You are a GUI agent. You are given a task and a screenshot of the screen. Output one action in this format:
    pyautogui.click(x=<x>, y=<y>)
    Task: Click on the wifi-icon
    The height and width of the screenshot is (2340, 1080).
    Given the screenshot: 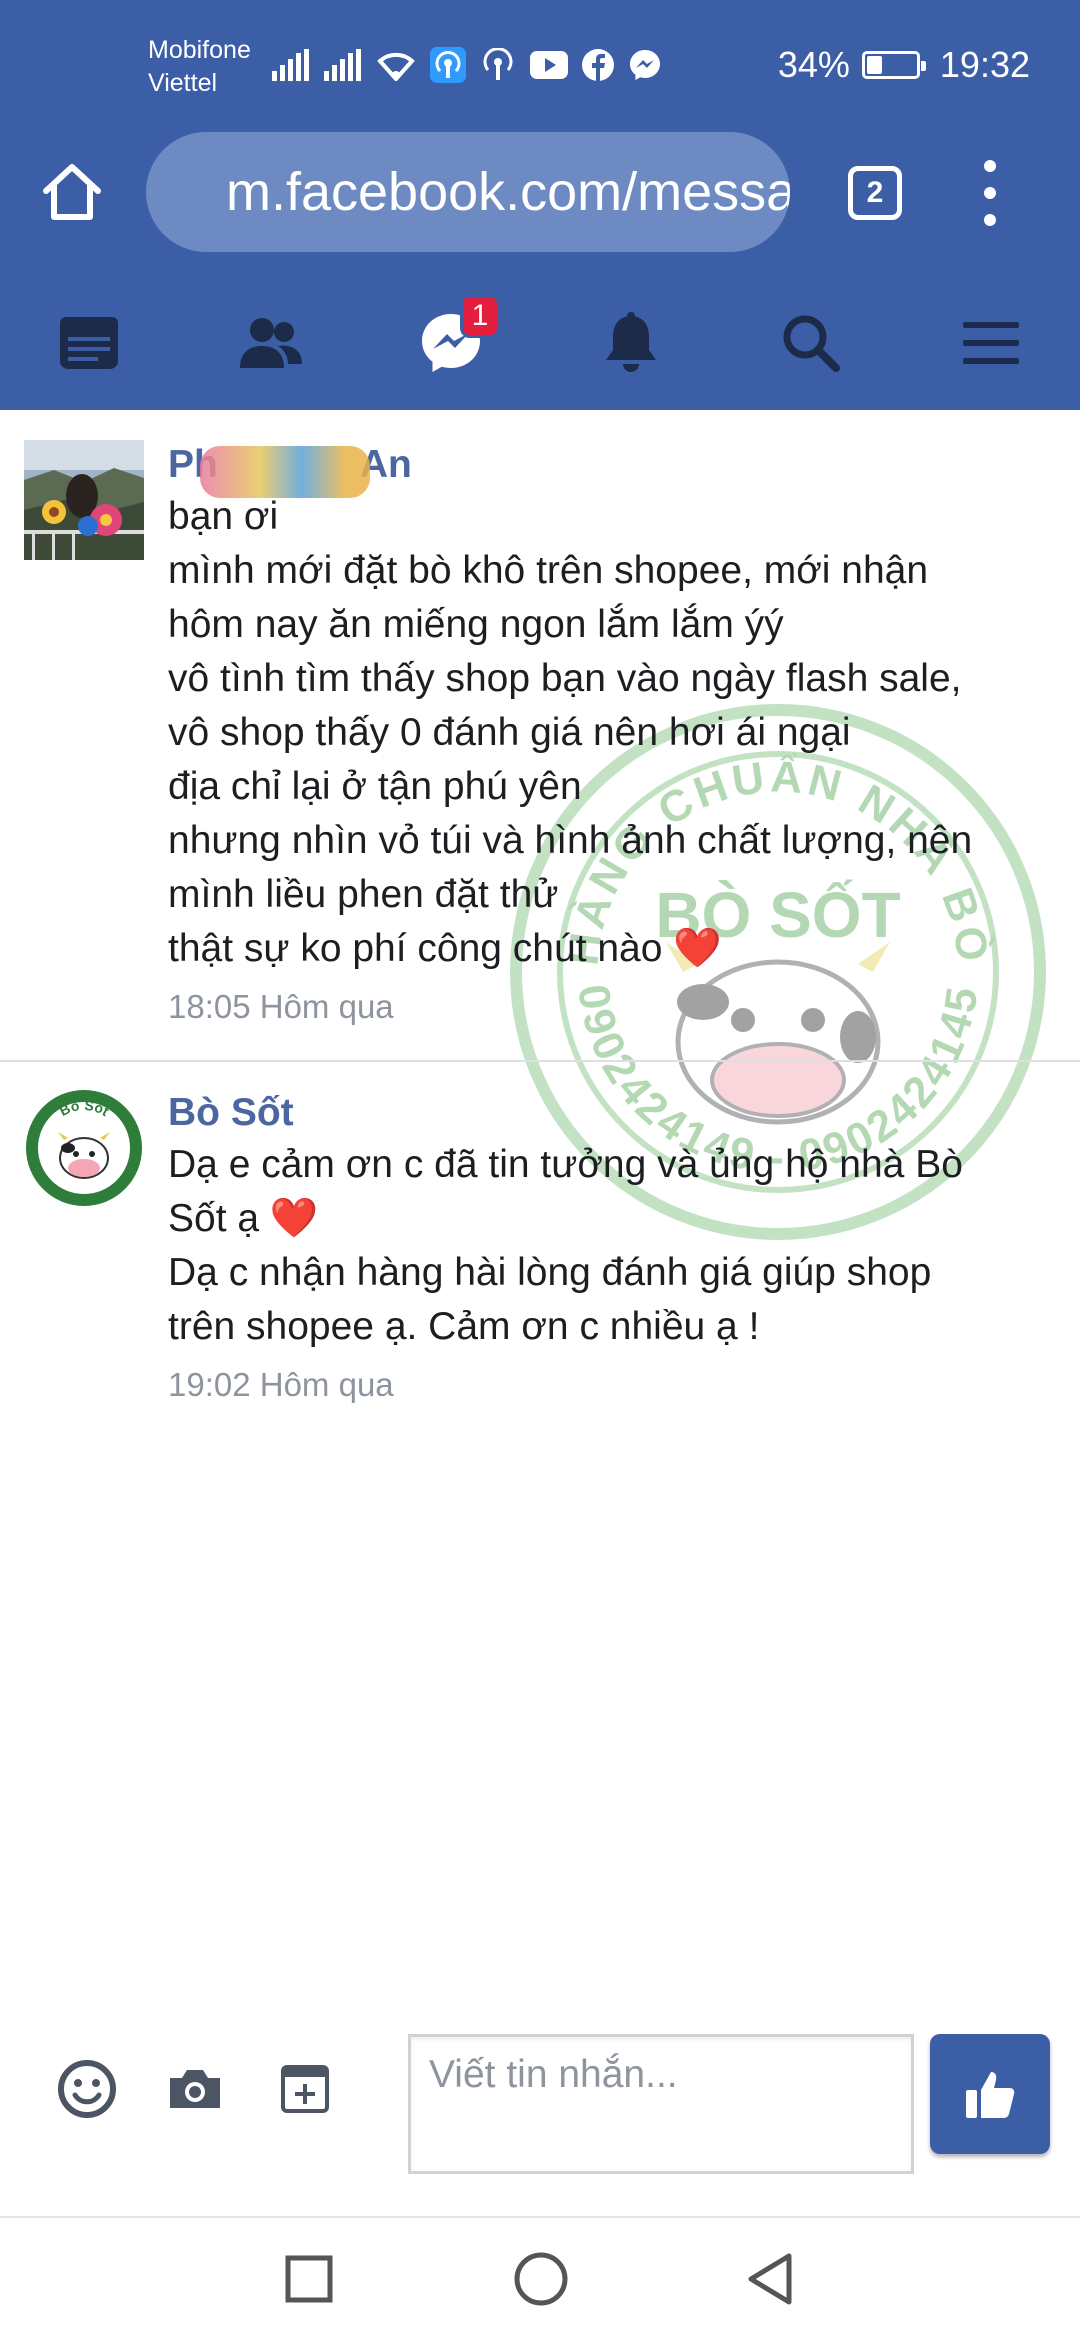 What is the action you would take?
    pyautogui.click(x=396, y=66)
    